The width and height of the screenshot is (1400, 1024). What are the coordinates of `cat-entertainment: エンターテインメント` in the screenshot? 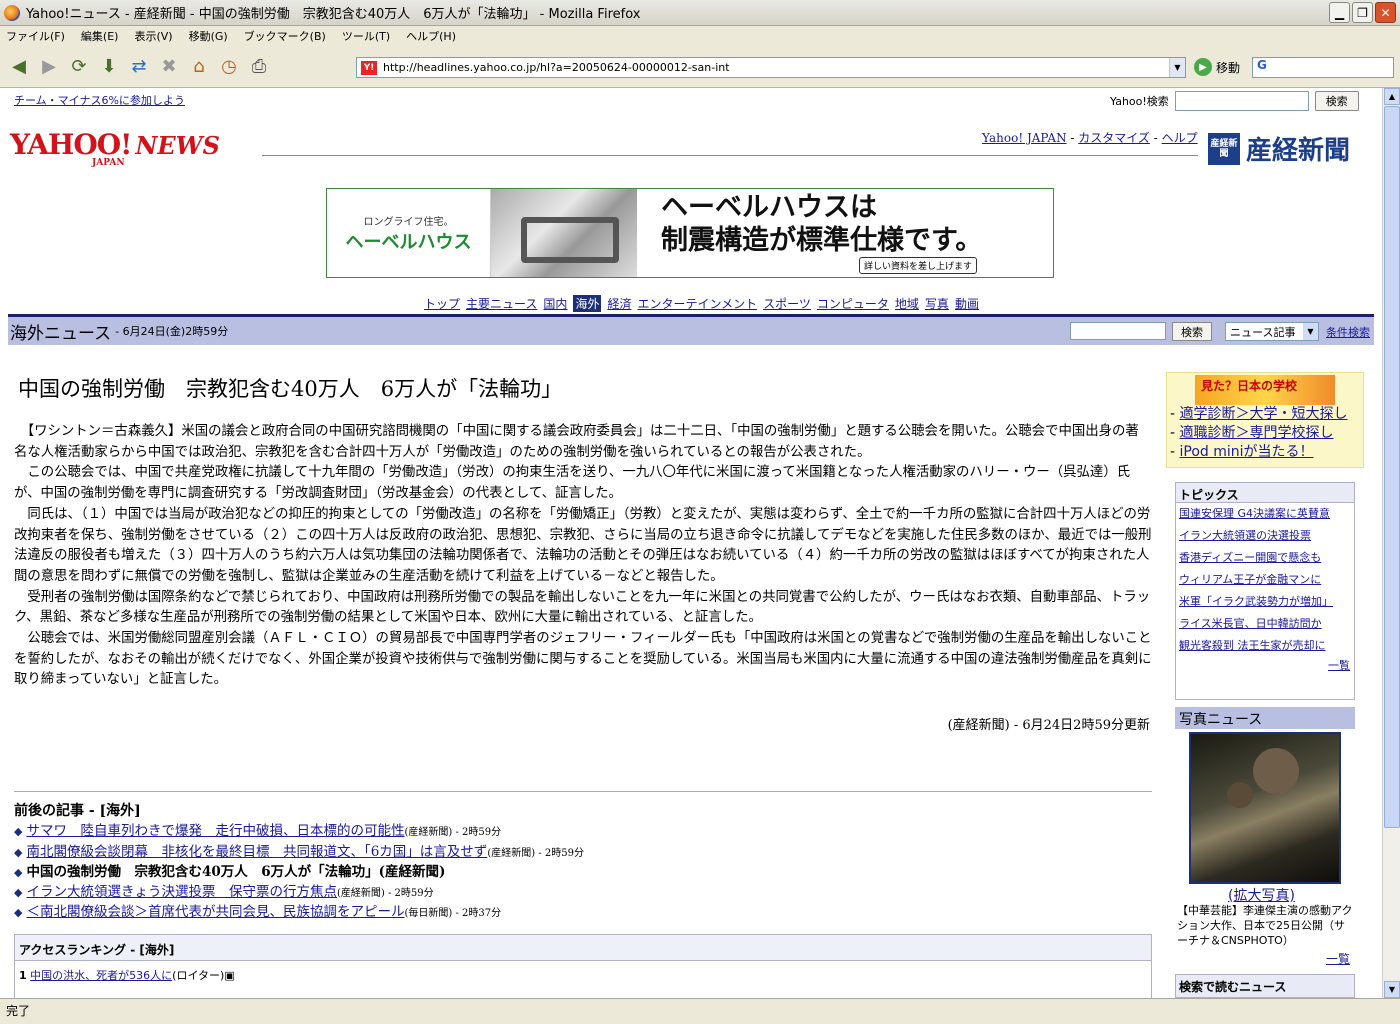 It's located at (697, 303).